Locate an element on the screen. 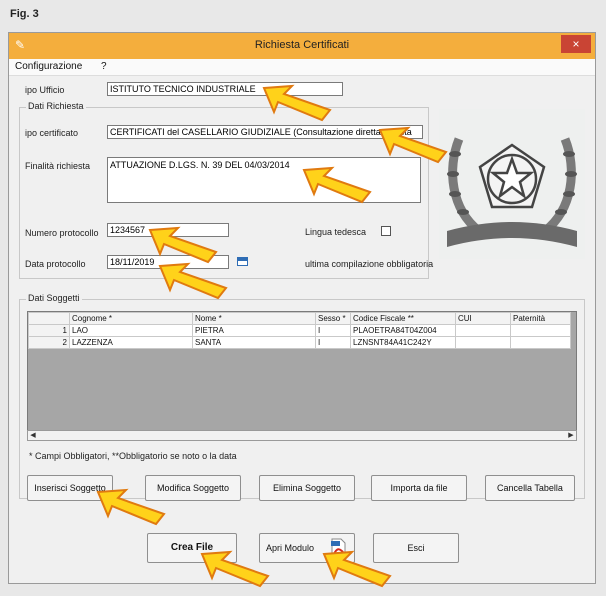 Image resolution: width=606 pixels, height=596 pixels. column-header: CUI is located at coordinates (483, 318).